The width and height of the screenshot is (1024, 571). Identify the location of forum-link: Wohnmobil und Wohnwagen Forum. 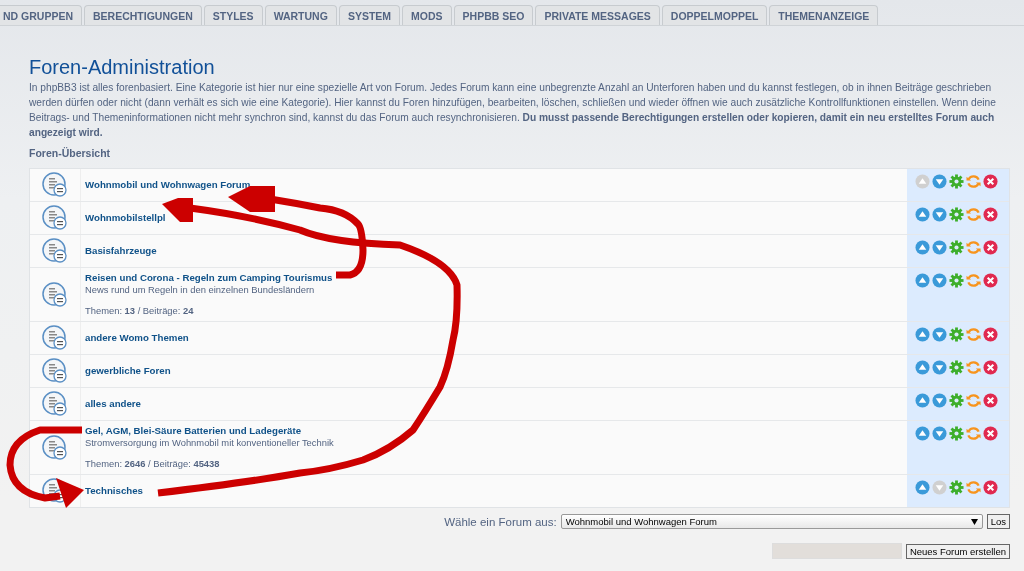
(168, 185).